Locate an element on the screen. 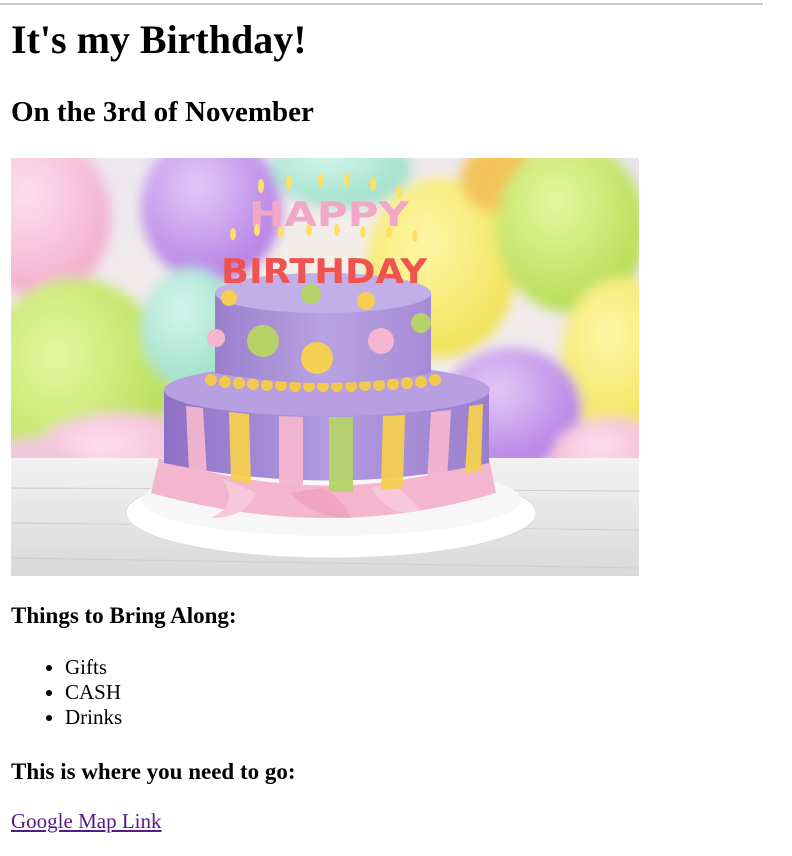 The image size is (792, 856). list-item: Drinks is located at coordinates (93, 717).